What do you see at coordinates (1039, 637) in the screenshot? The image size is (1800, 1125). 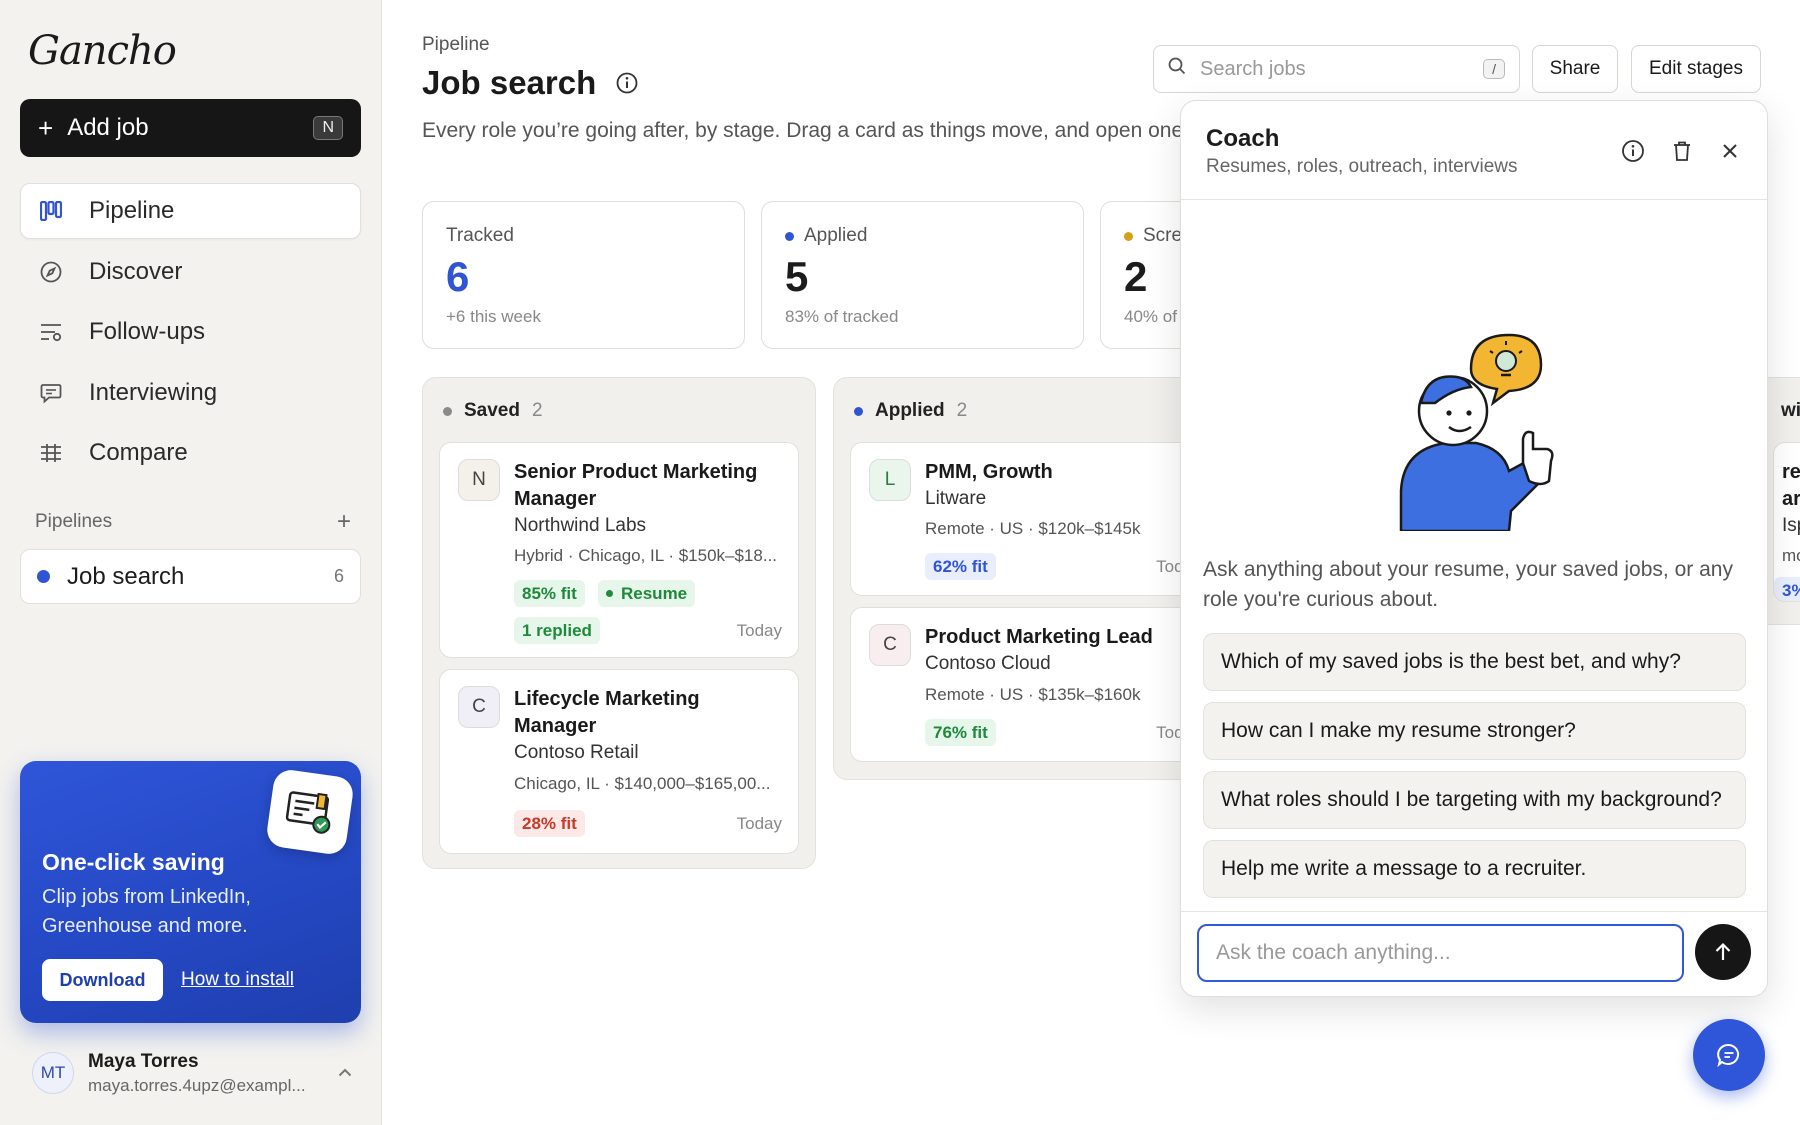 I see `job-title: Product Marketing Lead` at bounding box center [1039, 637].